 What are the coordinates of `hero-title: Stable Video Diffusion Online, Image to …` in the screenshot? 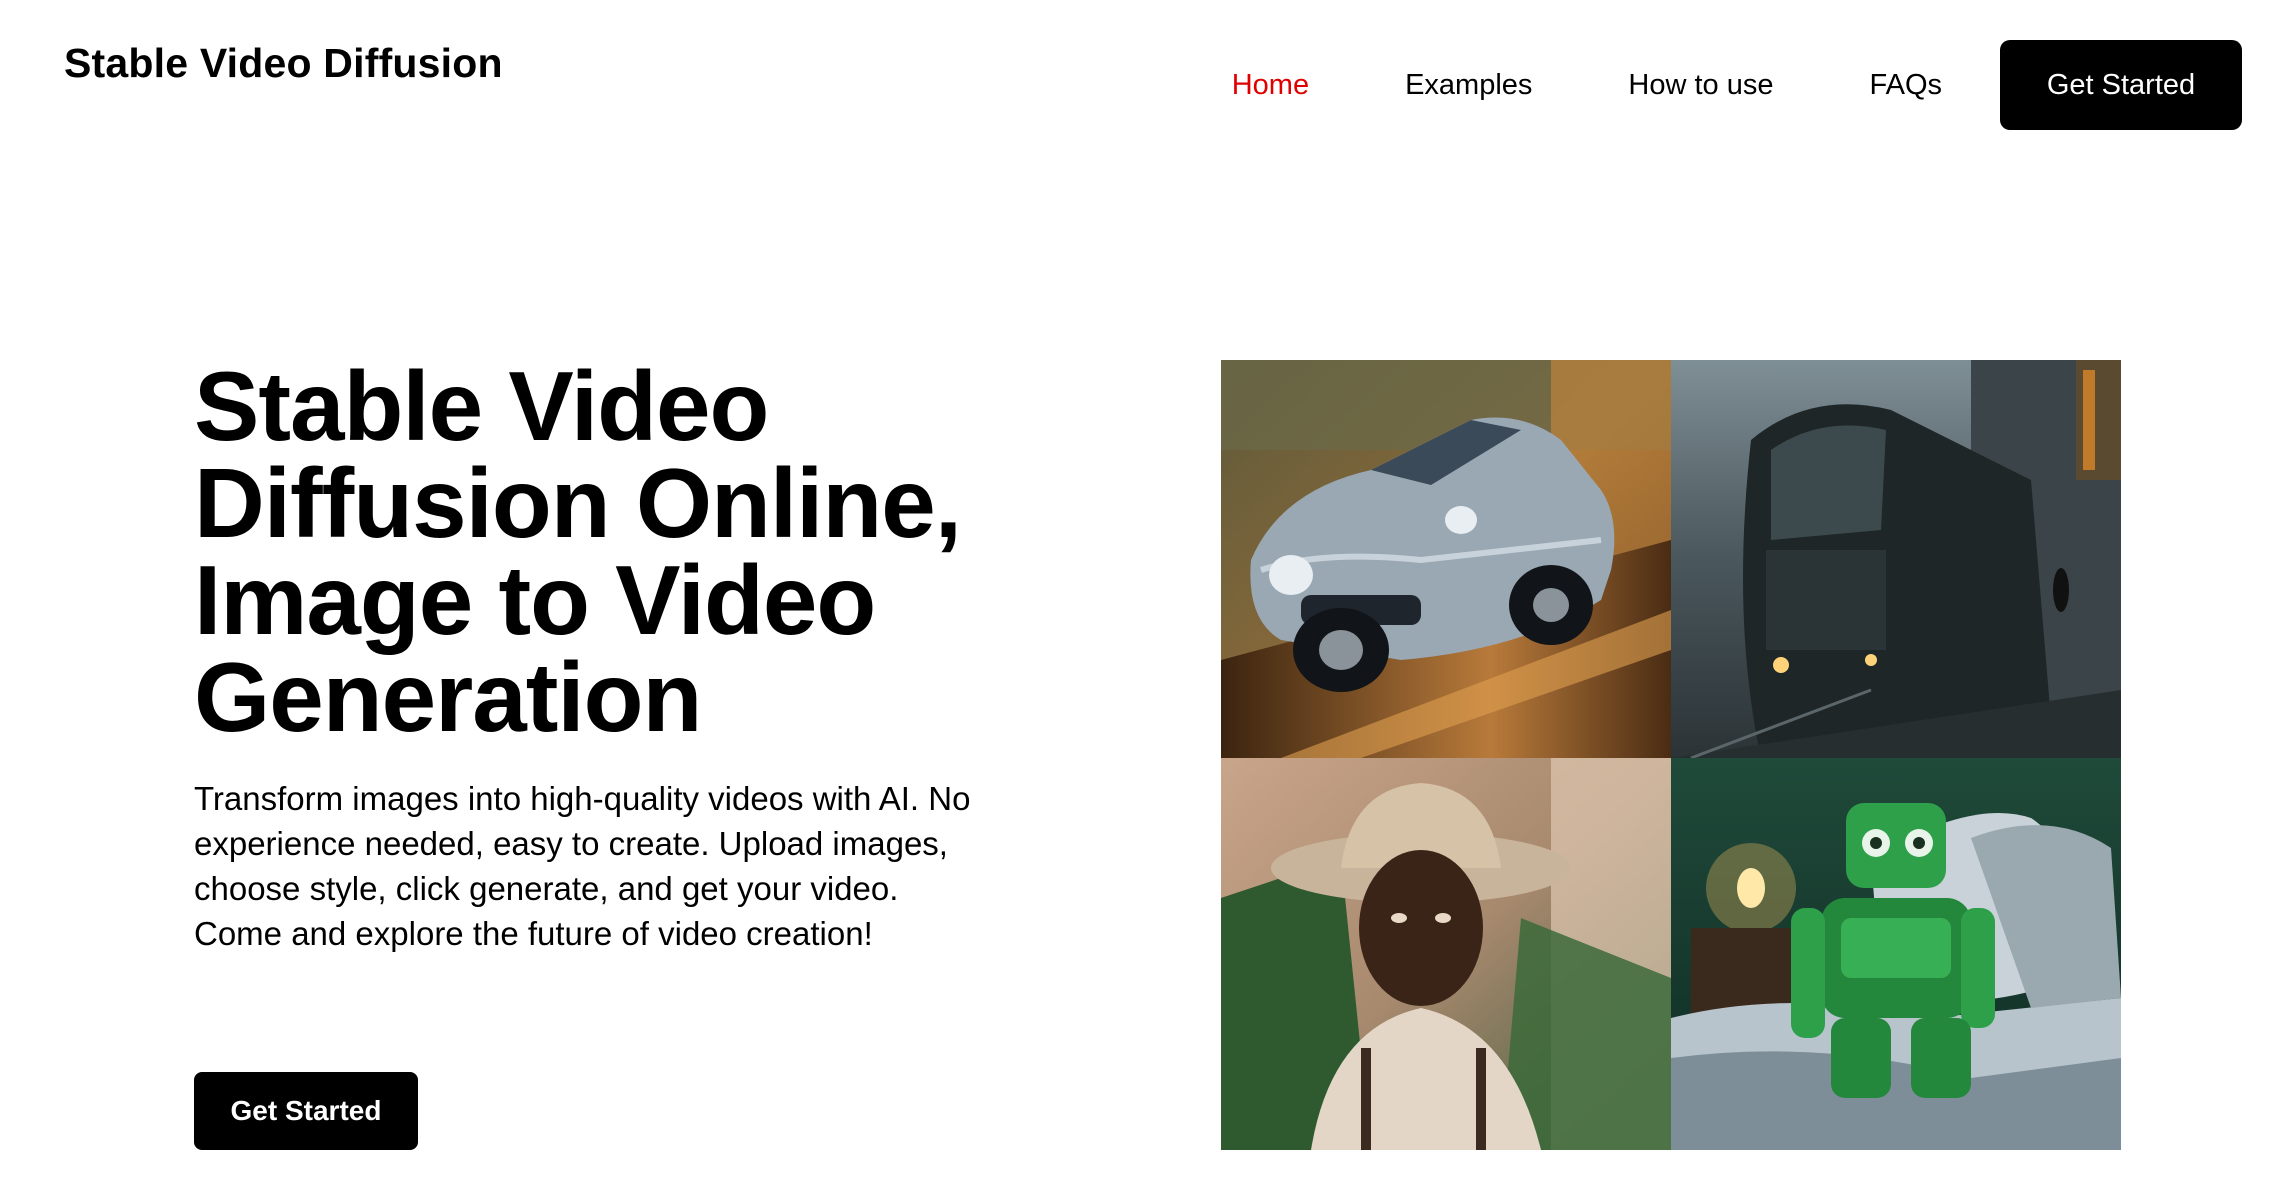 It's located at (644, 551).